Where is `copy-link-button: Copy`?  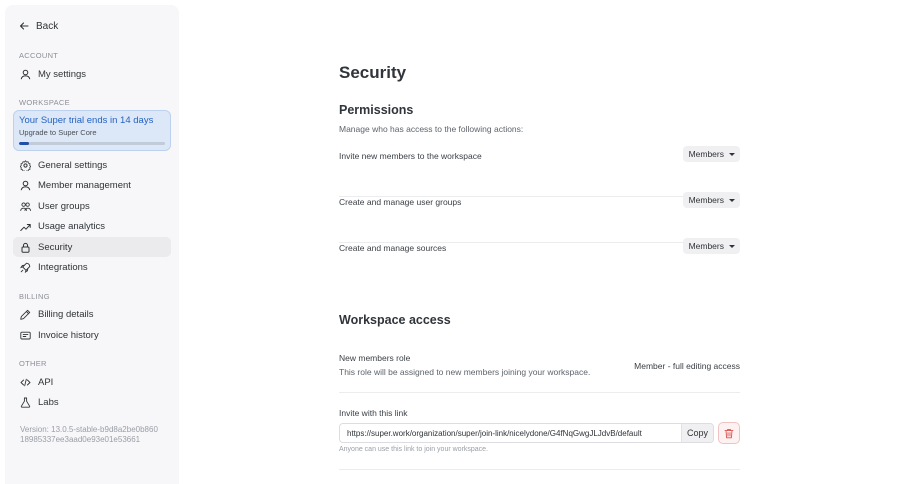 copy-link-button: Copy is located at coordinates (697, 433).